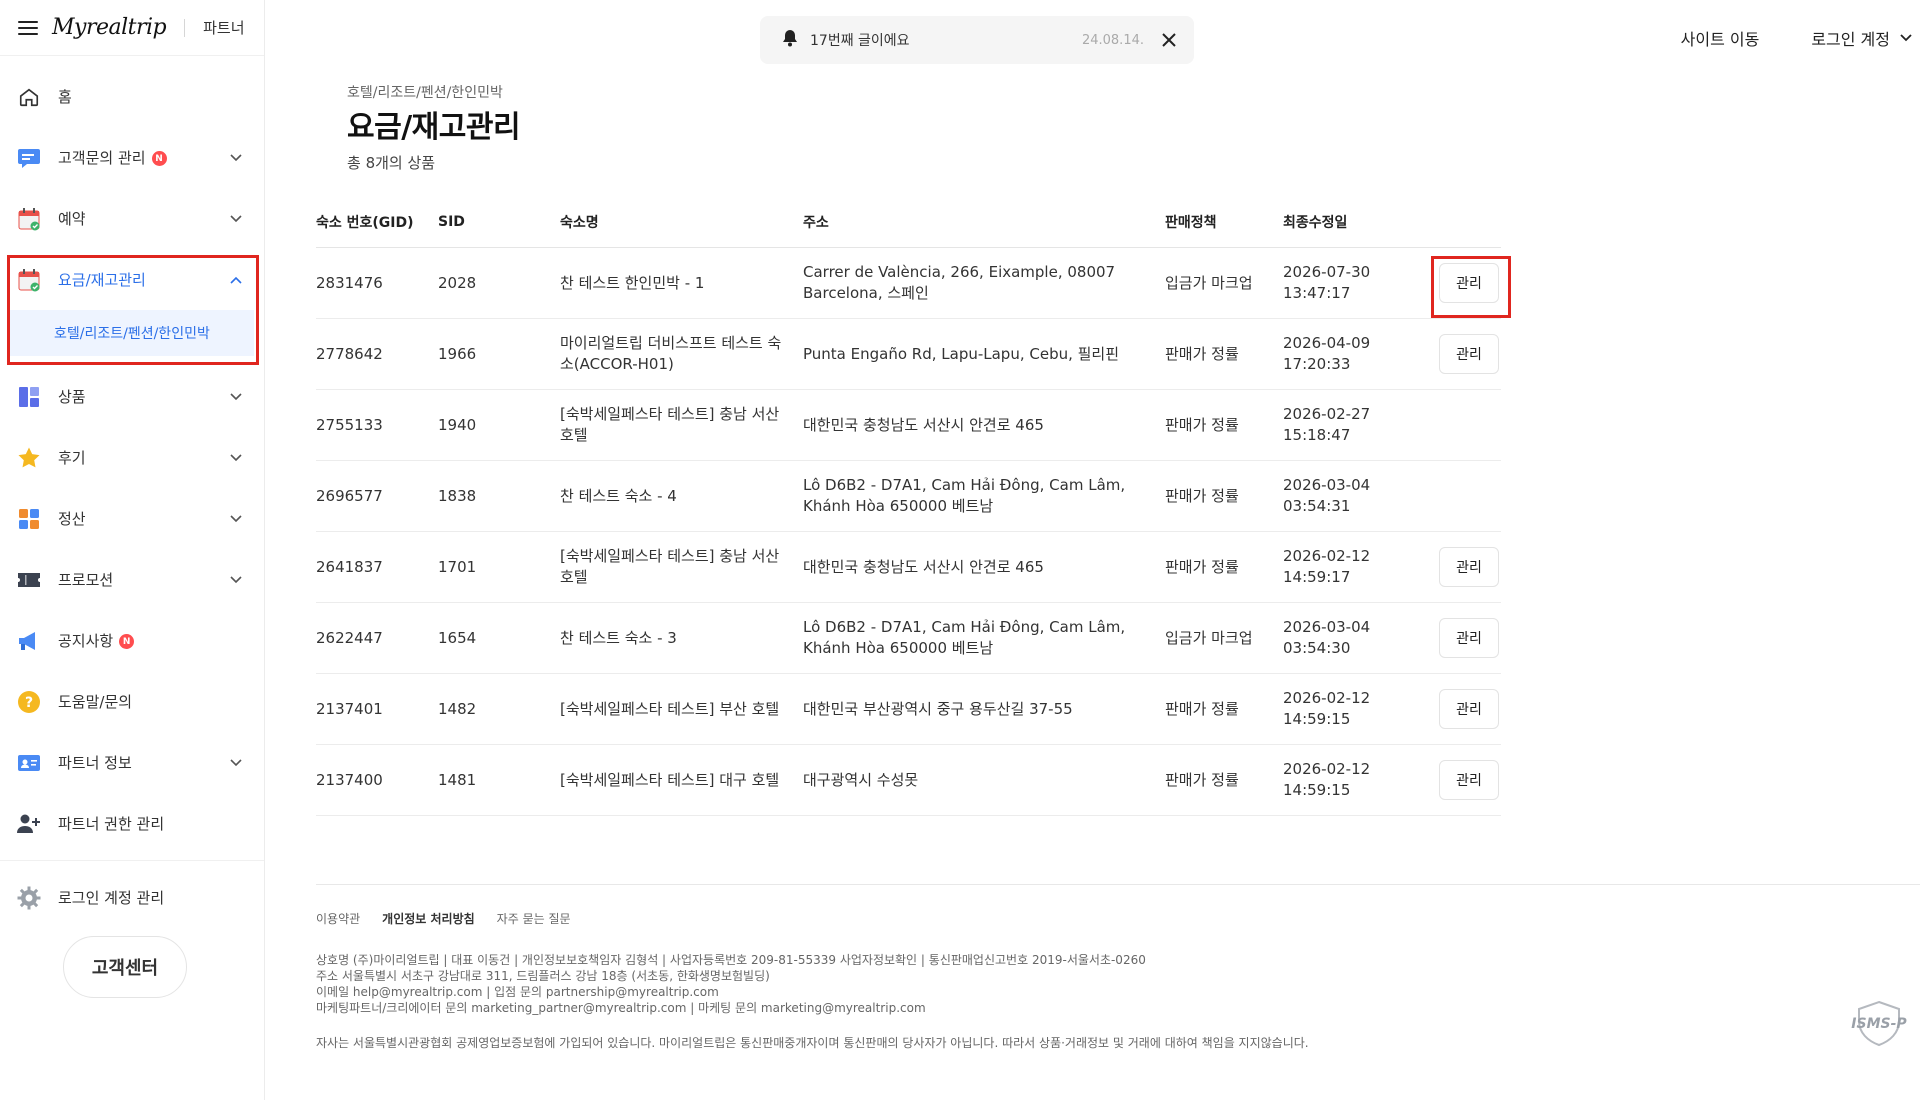  Describe the element at coordinates (1354, 354) in the screenshot. I see `cell-modified: 2026-04-09 17:20:33` at that location.